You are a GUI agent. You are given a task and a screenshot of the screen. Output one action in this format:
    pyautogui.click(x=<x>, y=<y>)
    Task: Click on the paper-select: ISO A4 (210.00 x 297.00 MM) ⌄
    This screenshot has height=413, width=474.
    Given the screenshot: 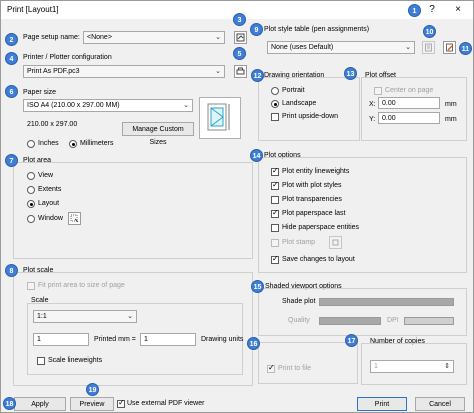 What is the action you would take?
    pyautogui.click(x=108, y=105)
    